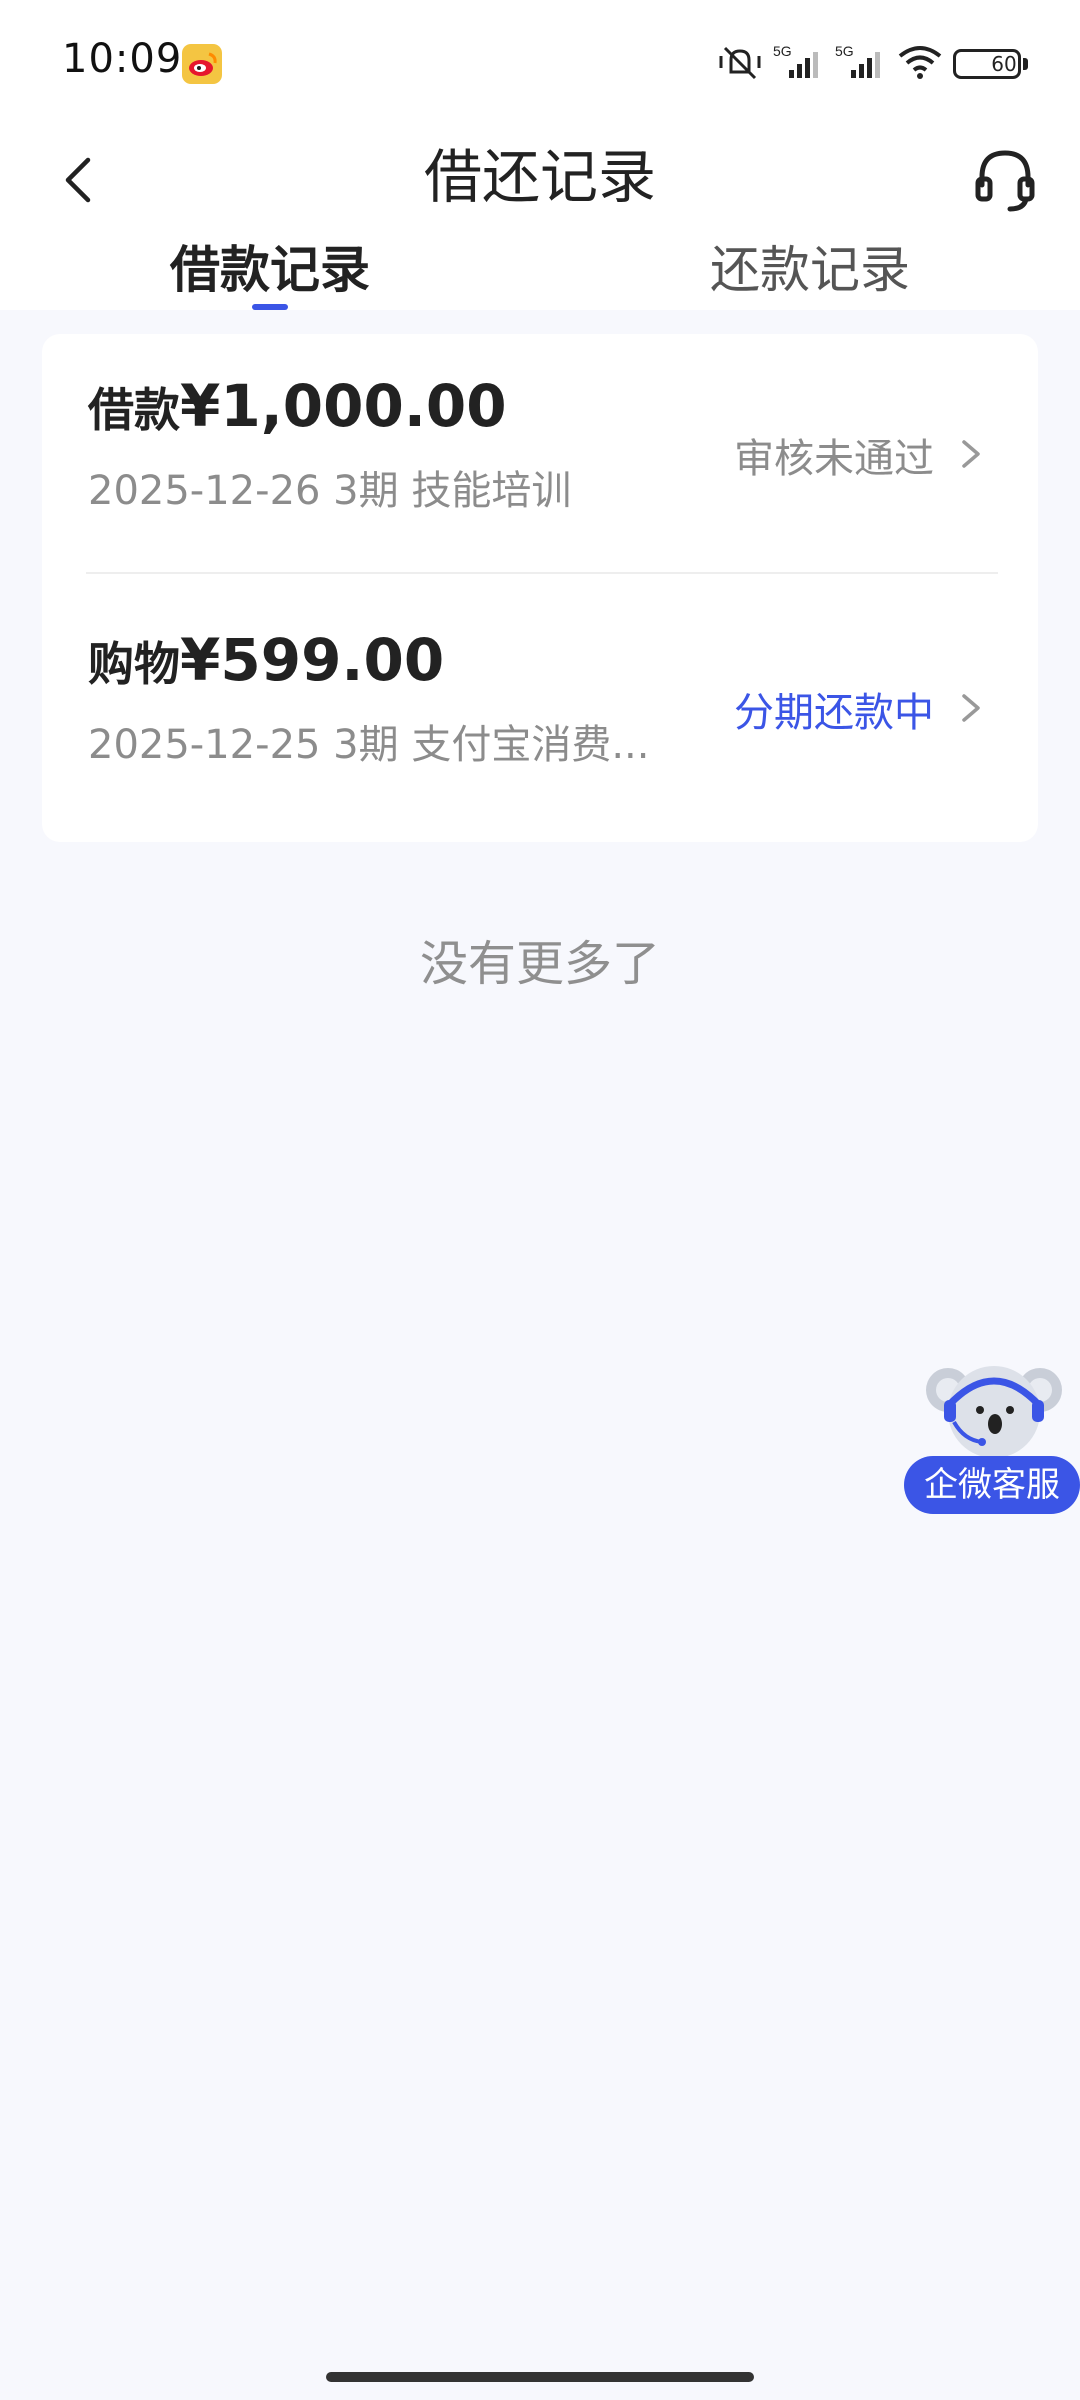  What do you see at coordinates (540, 60) in the screenshot?
I see `status-bar: 10:09 5G 5G 60` at bounding box center [540, 60].